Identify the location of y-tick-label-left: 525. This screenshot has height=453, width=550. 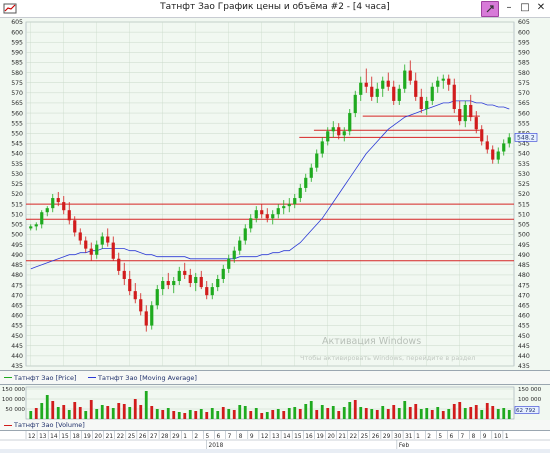
(17, 184).